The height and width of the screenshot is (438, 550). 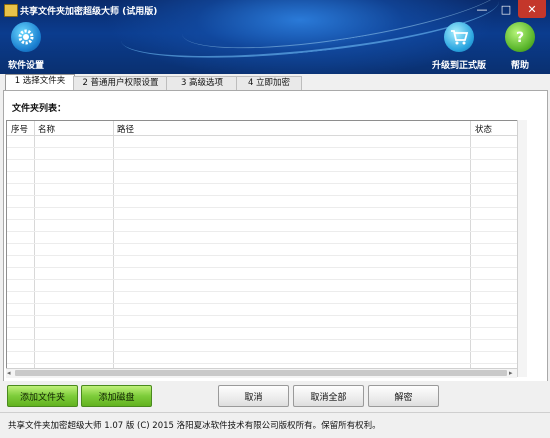 What do you see at coordinates (19, 129) in the screenshot?
I see `column-header-index: 序号` at bounding box center [19, 129].